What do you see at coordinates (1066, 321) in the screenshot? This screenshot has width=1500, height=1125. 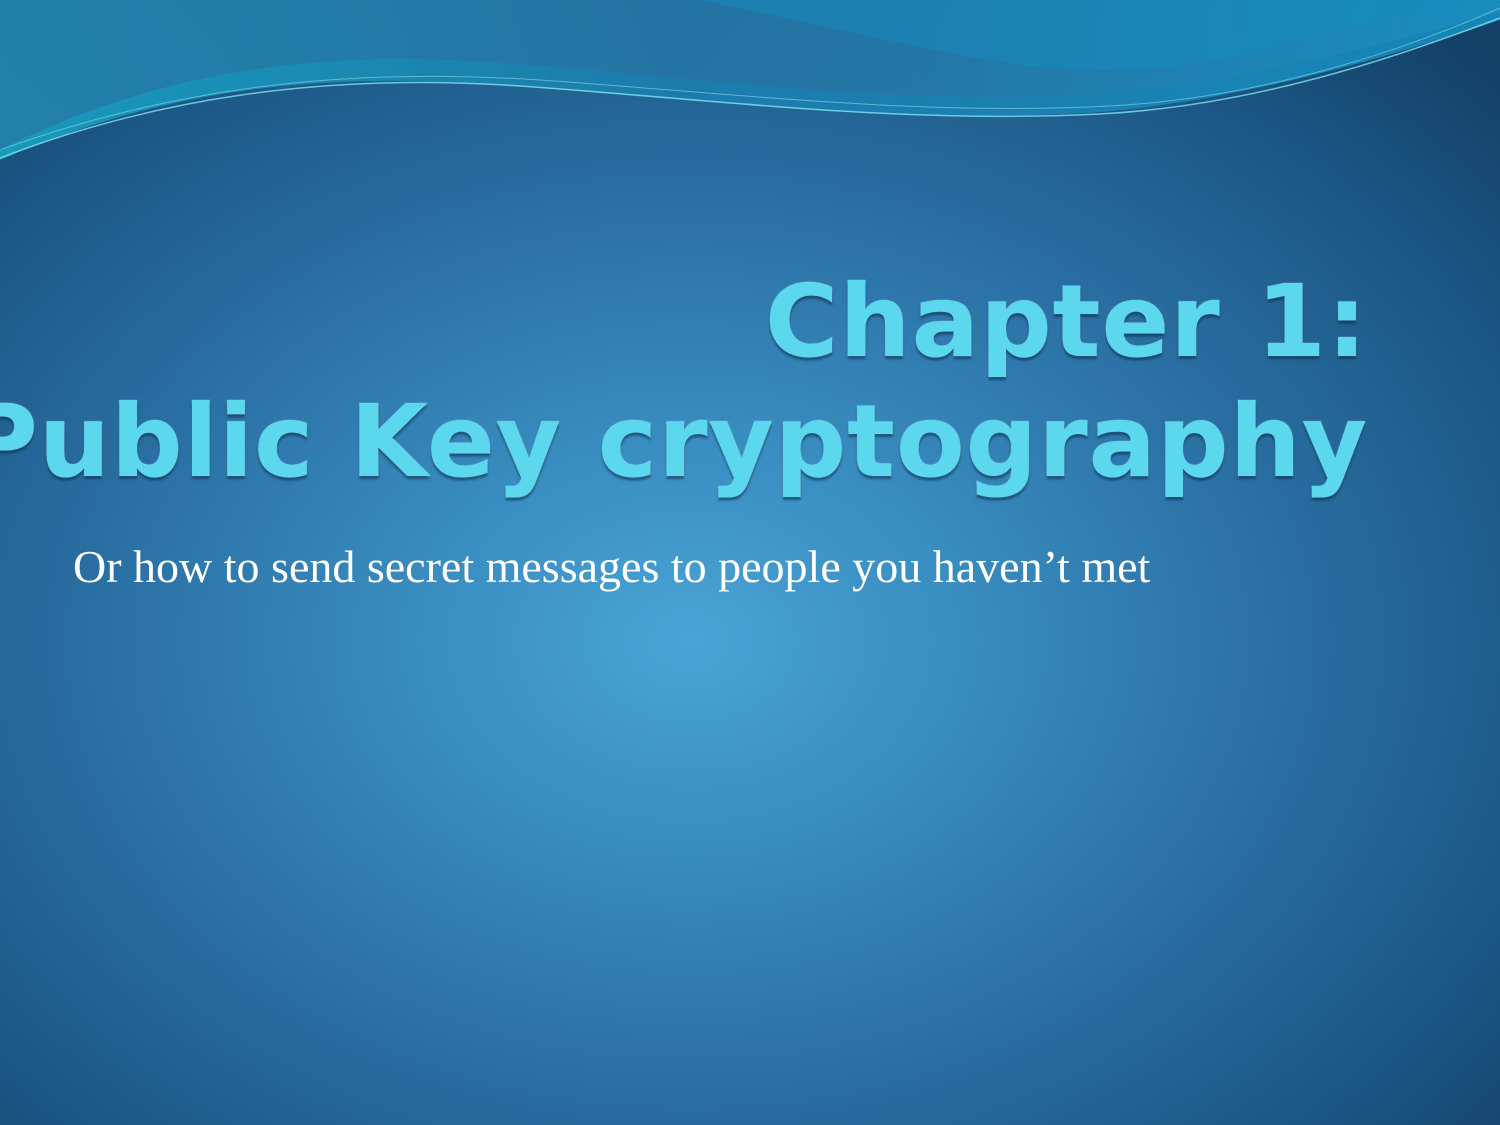 I see `title-line-chapter: Chapter 1:` at bounding box center [1066, 321].